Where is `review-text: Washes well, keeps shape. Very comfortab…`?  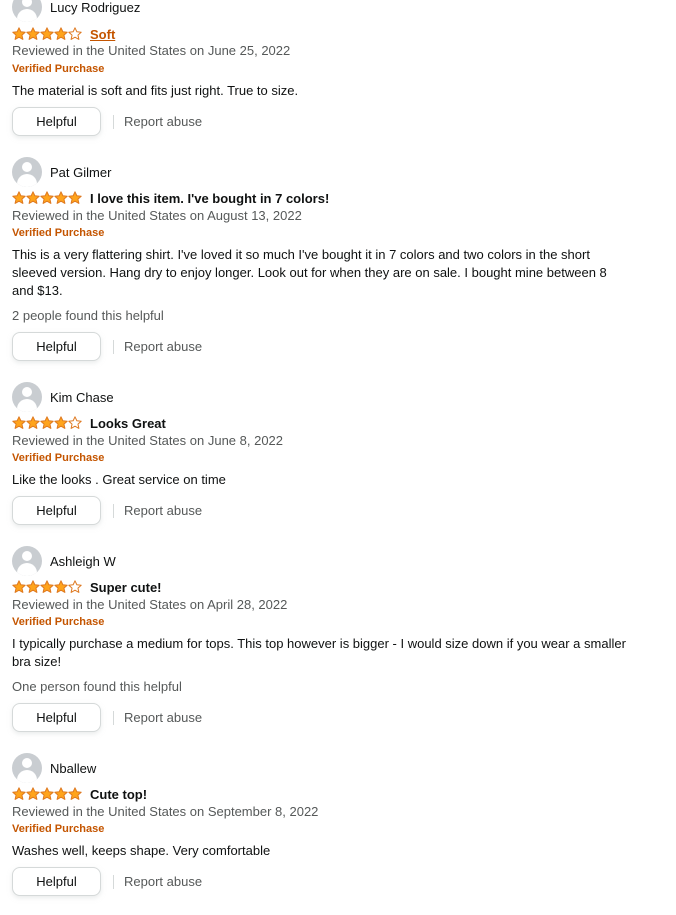 review-text: Washes well, keeps shape. Very comfortab… is located at coordinates (141, 850).